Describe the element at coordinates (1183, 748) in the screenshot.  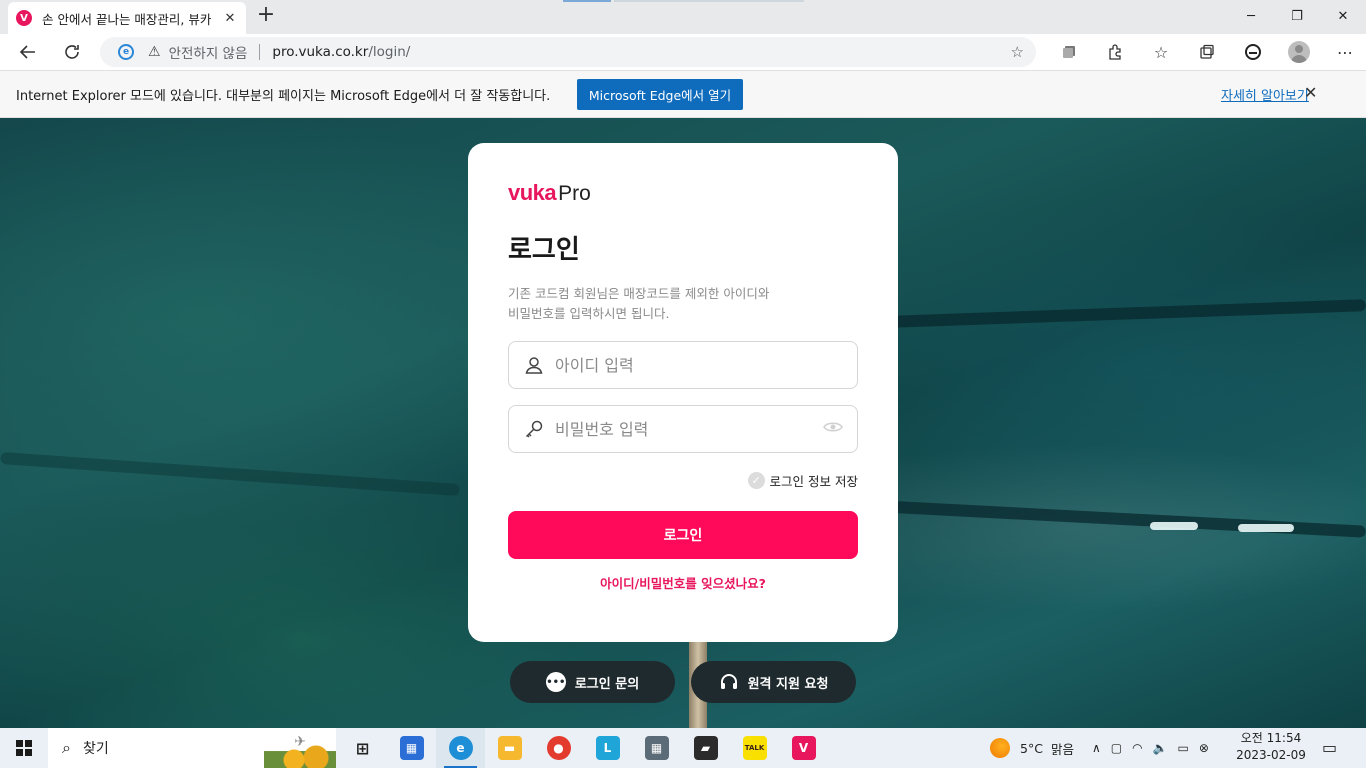
I see `battery-icon: ▭` at that location.